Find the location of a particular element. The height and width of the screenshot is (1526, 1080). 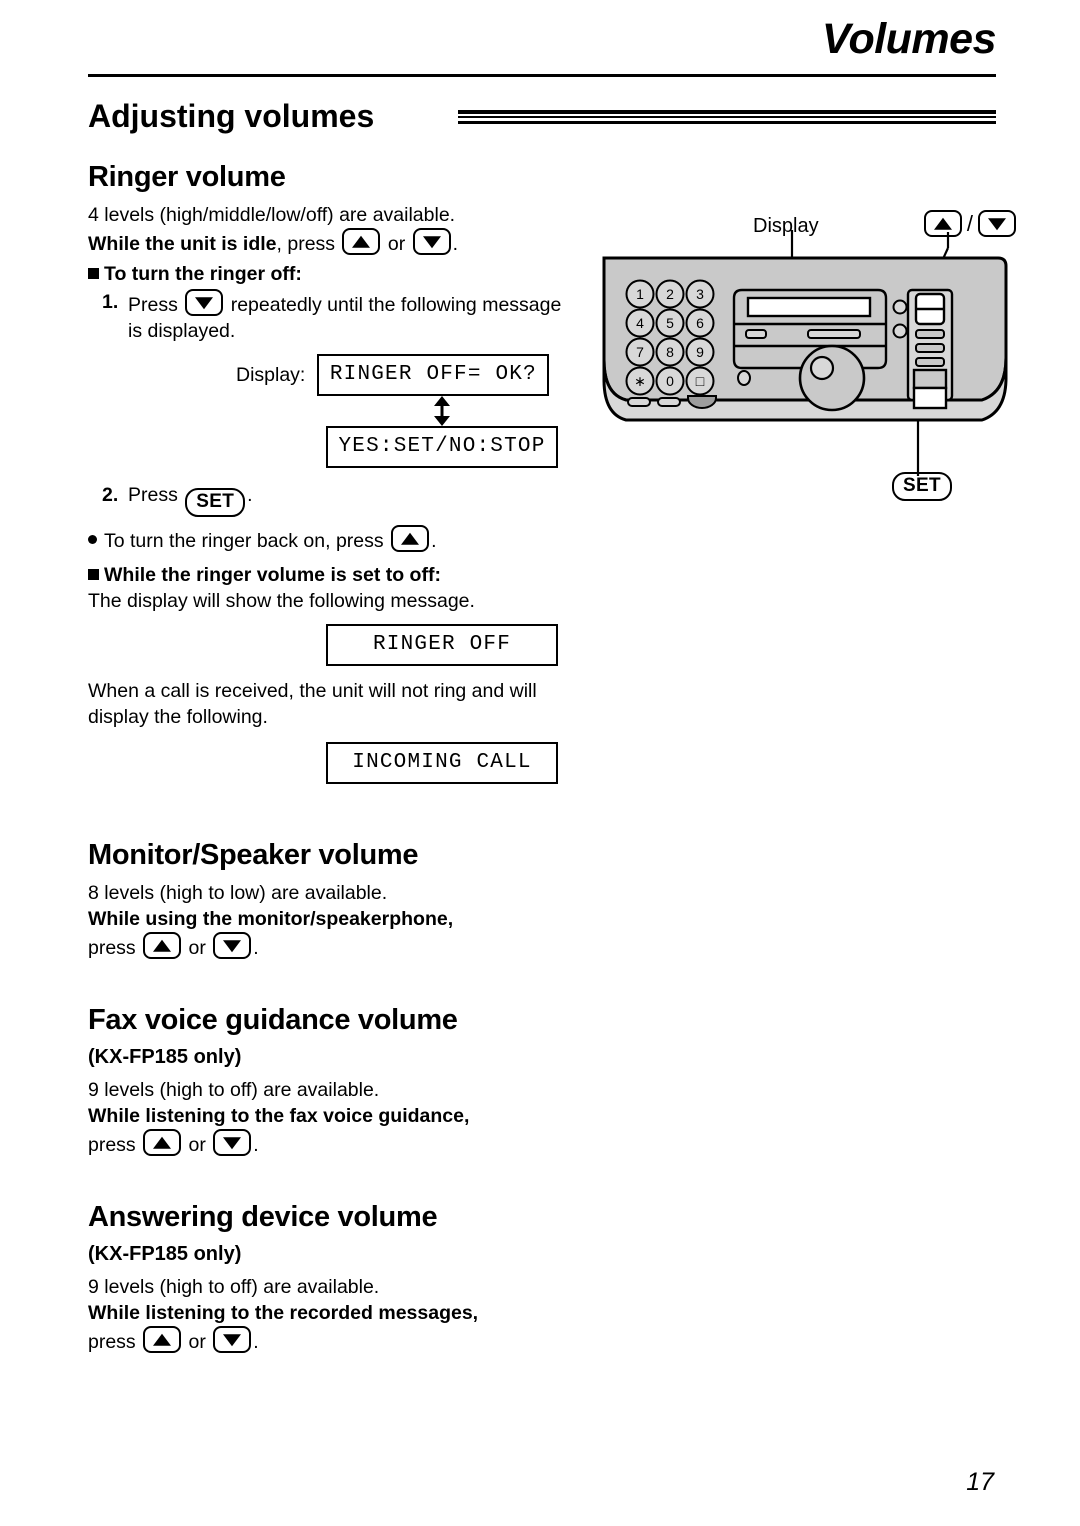

keypad-key-5: 5 is located at coordinates (670, 323).